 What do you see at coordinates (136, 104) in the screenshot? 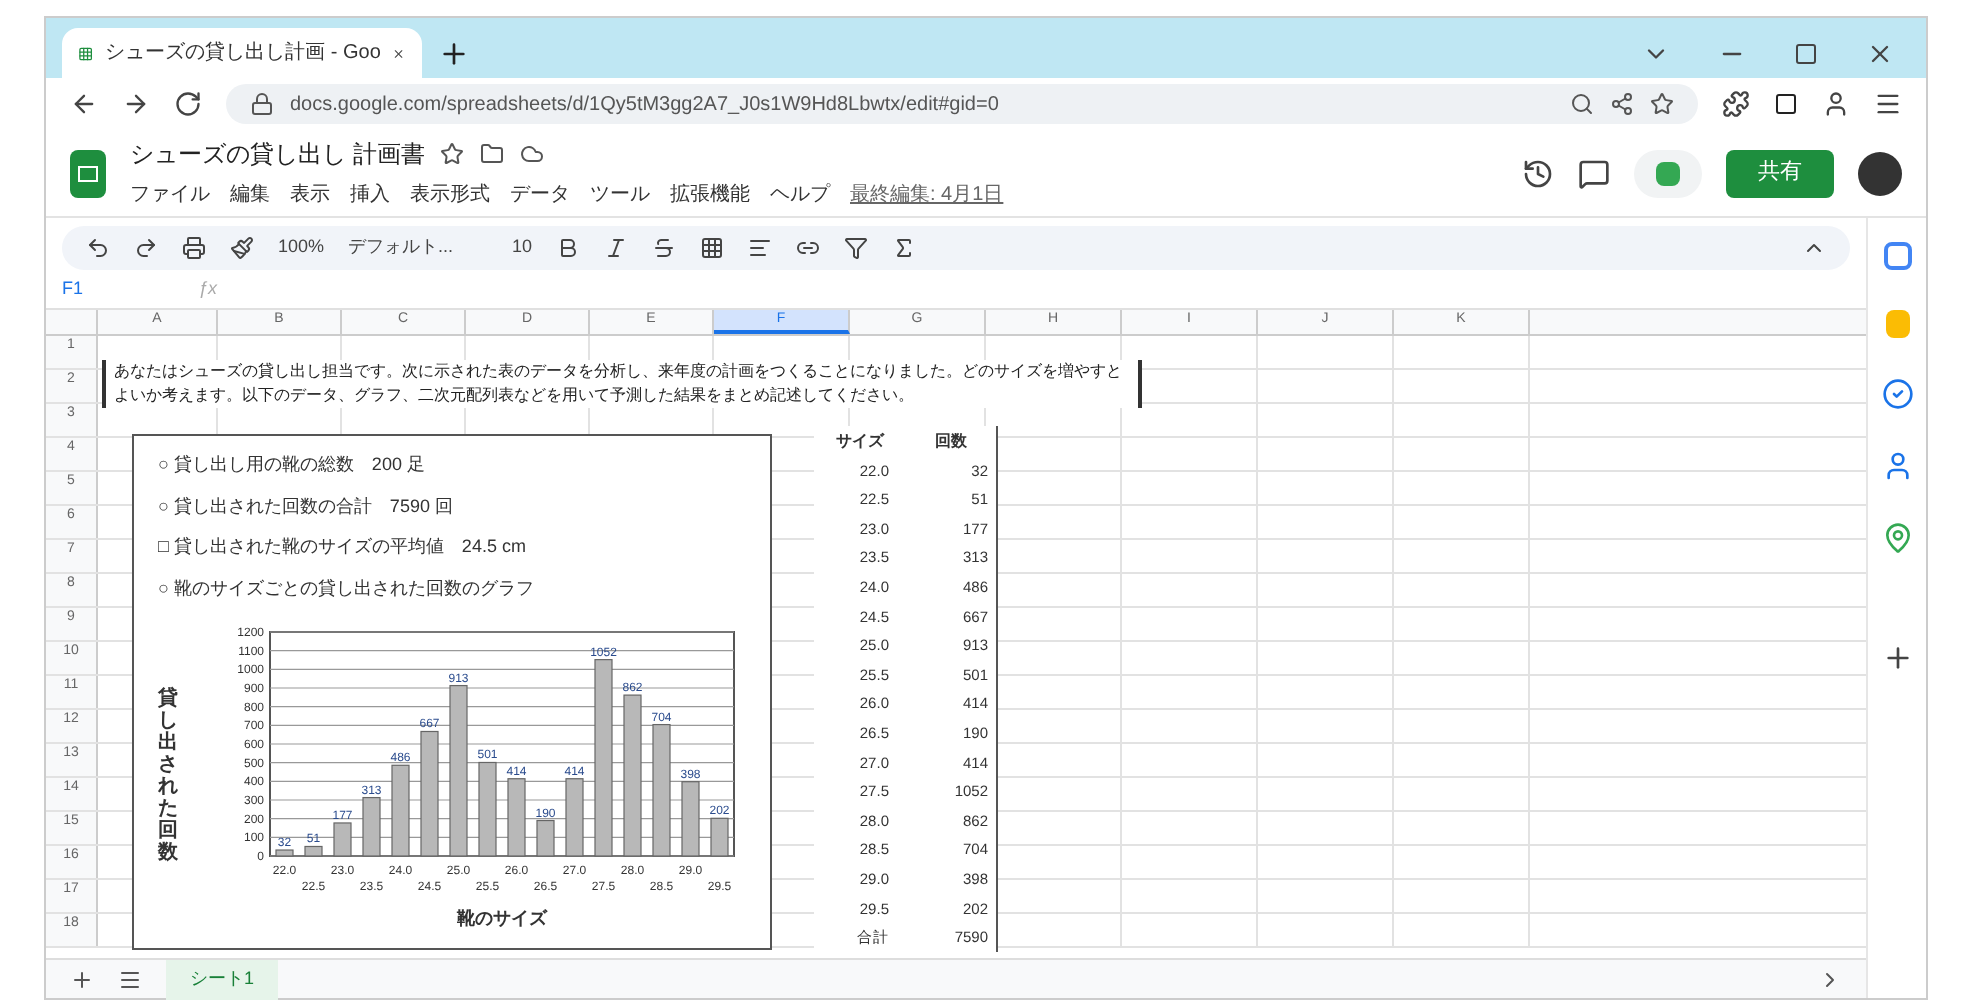
I see `forward-icon` at bounding box center [136, 104].